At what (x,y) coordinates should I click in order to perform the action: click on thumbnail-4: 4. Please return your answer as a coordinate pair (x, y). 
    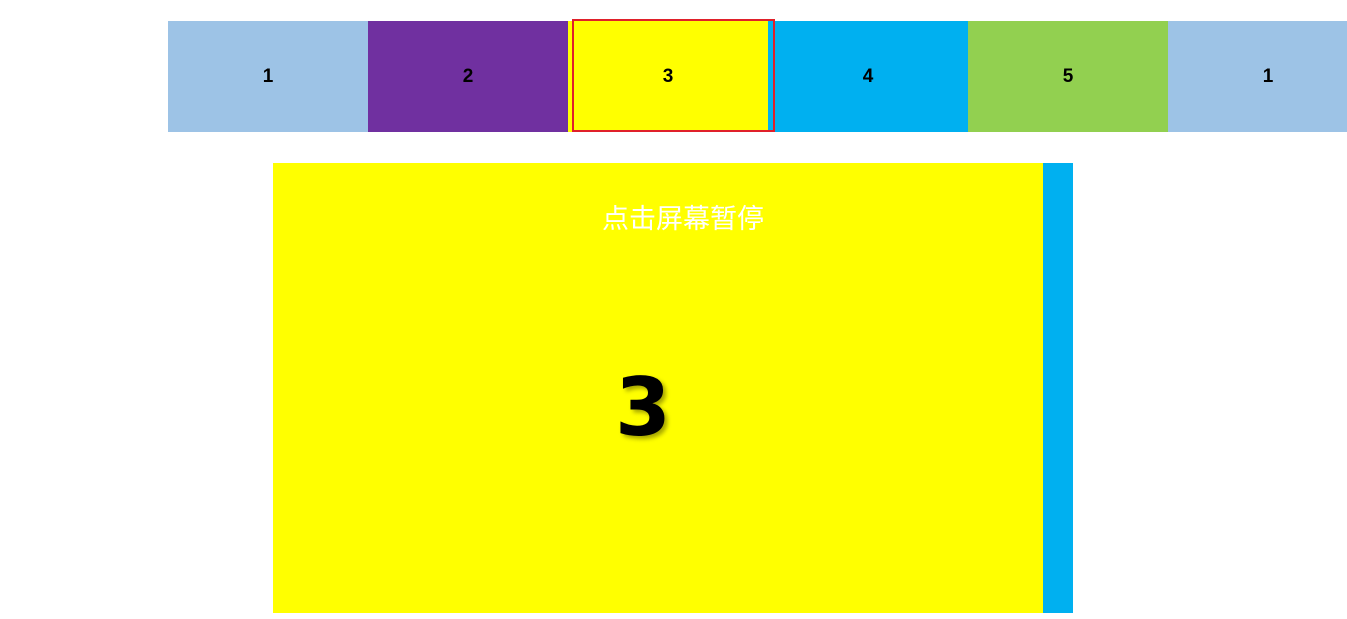
    Looking at the image, I should click on (868, 76).